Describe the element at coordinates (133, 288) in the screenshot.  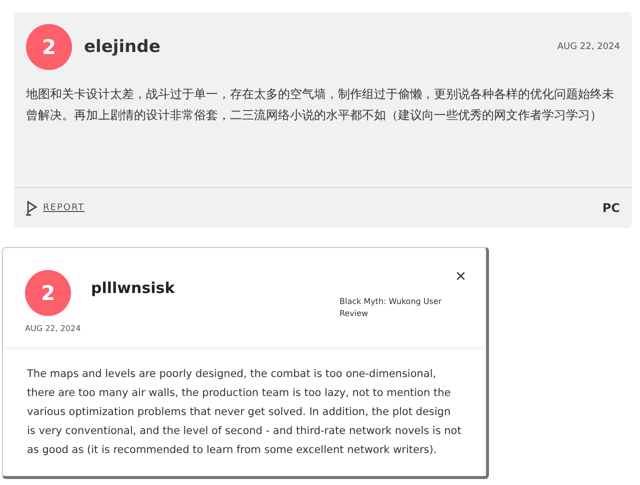
I see `username: plllwnsisk` at that location.